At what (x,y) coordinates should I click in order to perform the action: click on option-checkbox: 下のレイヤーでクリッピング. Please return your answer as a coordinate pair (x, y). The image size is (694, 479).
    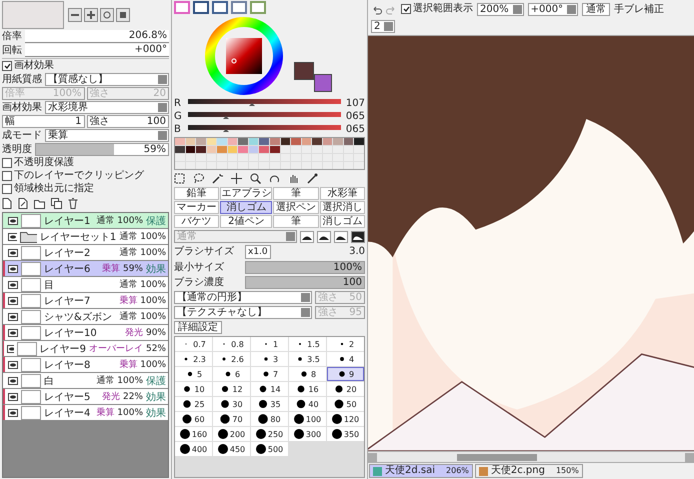
    Looking at the image, I should click on (85, 176).